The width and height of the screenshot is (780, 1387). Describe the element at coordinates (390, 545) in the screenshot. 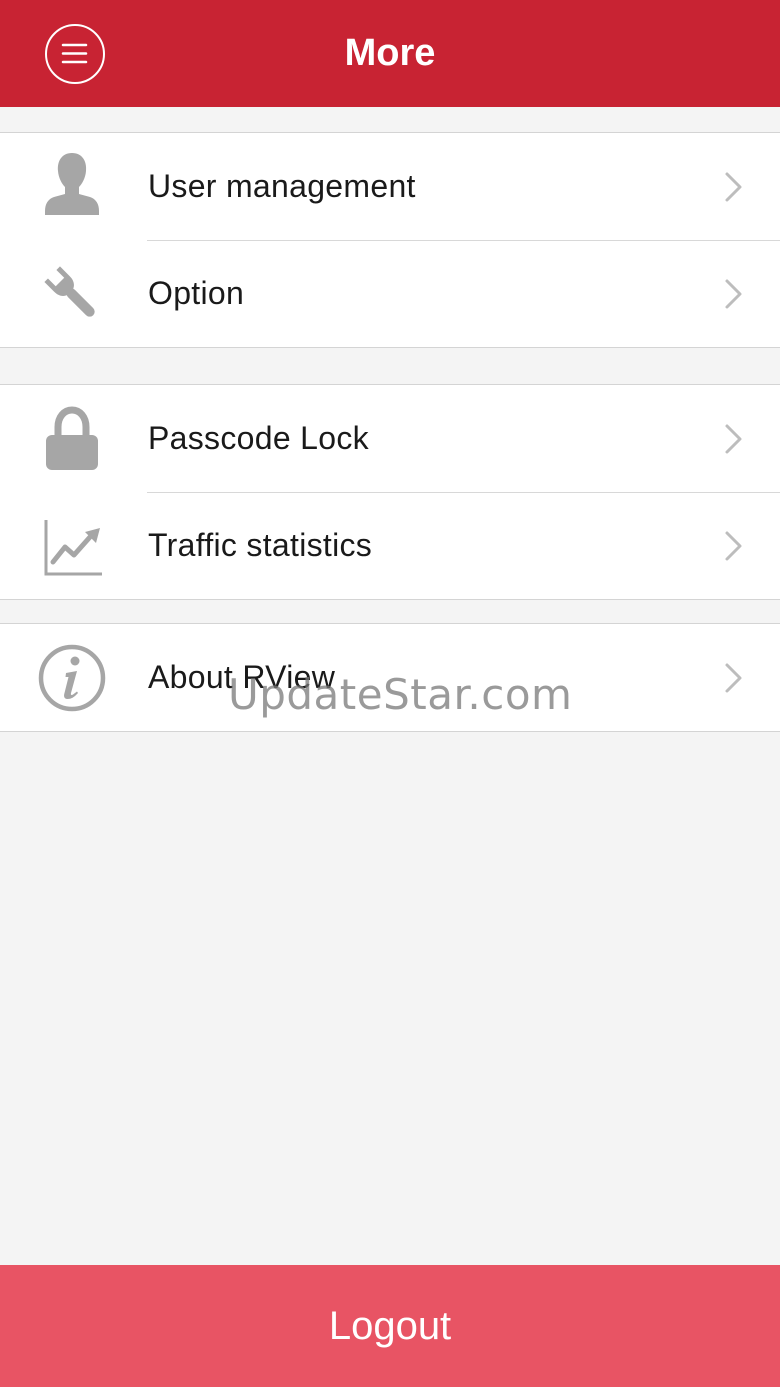

I see `list-item-traffic-statistics: Traffic statistics` at that location.